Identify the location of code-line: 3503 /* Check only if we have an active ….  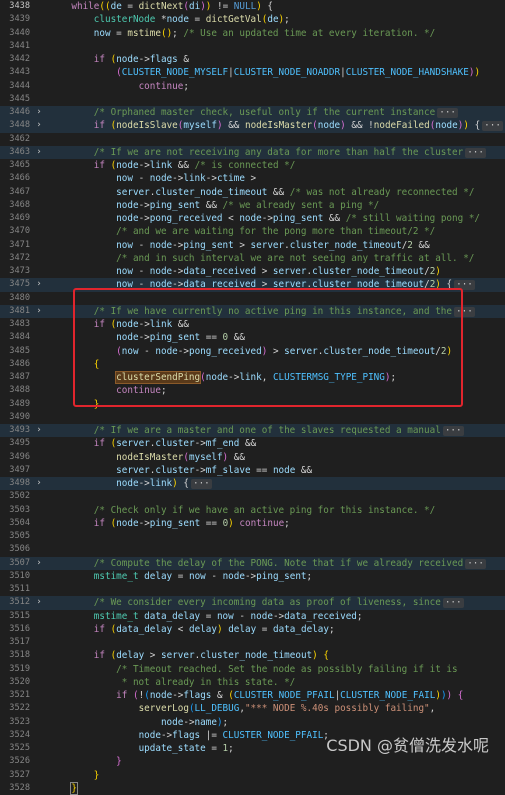
(252, 510).